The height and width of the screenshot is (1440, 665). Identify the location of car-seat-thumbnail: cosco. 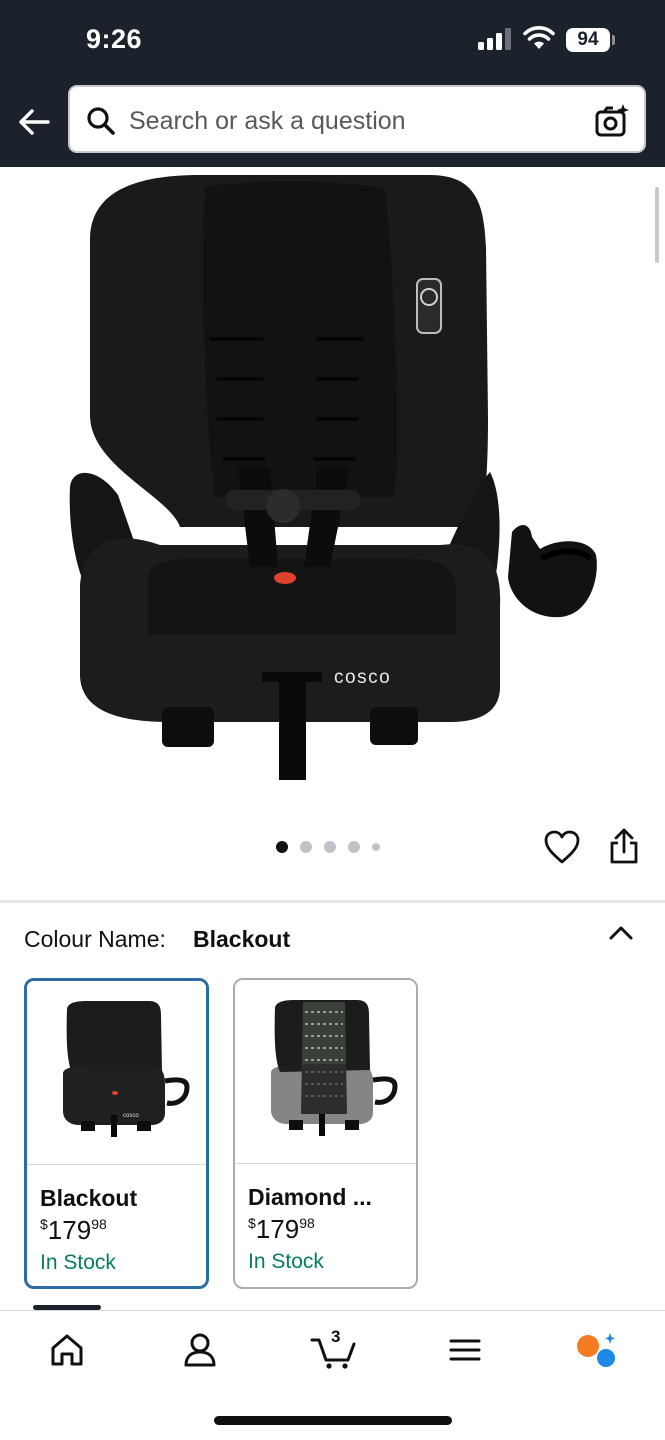
(126, 1069).